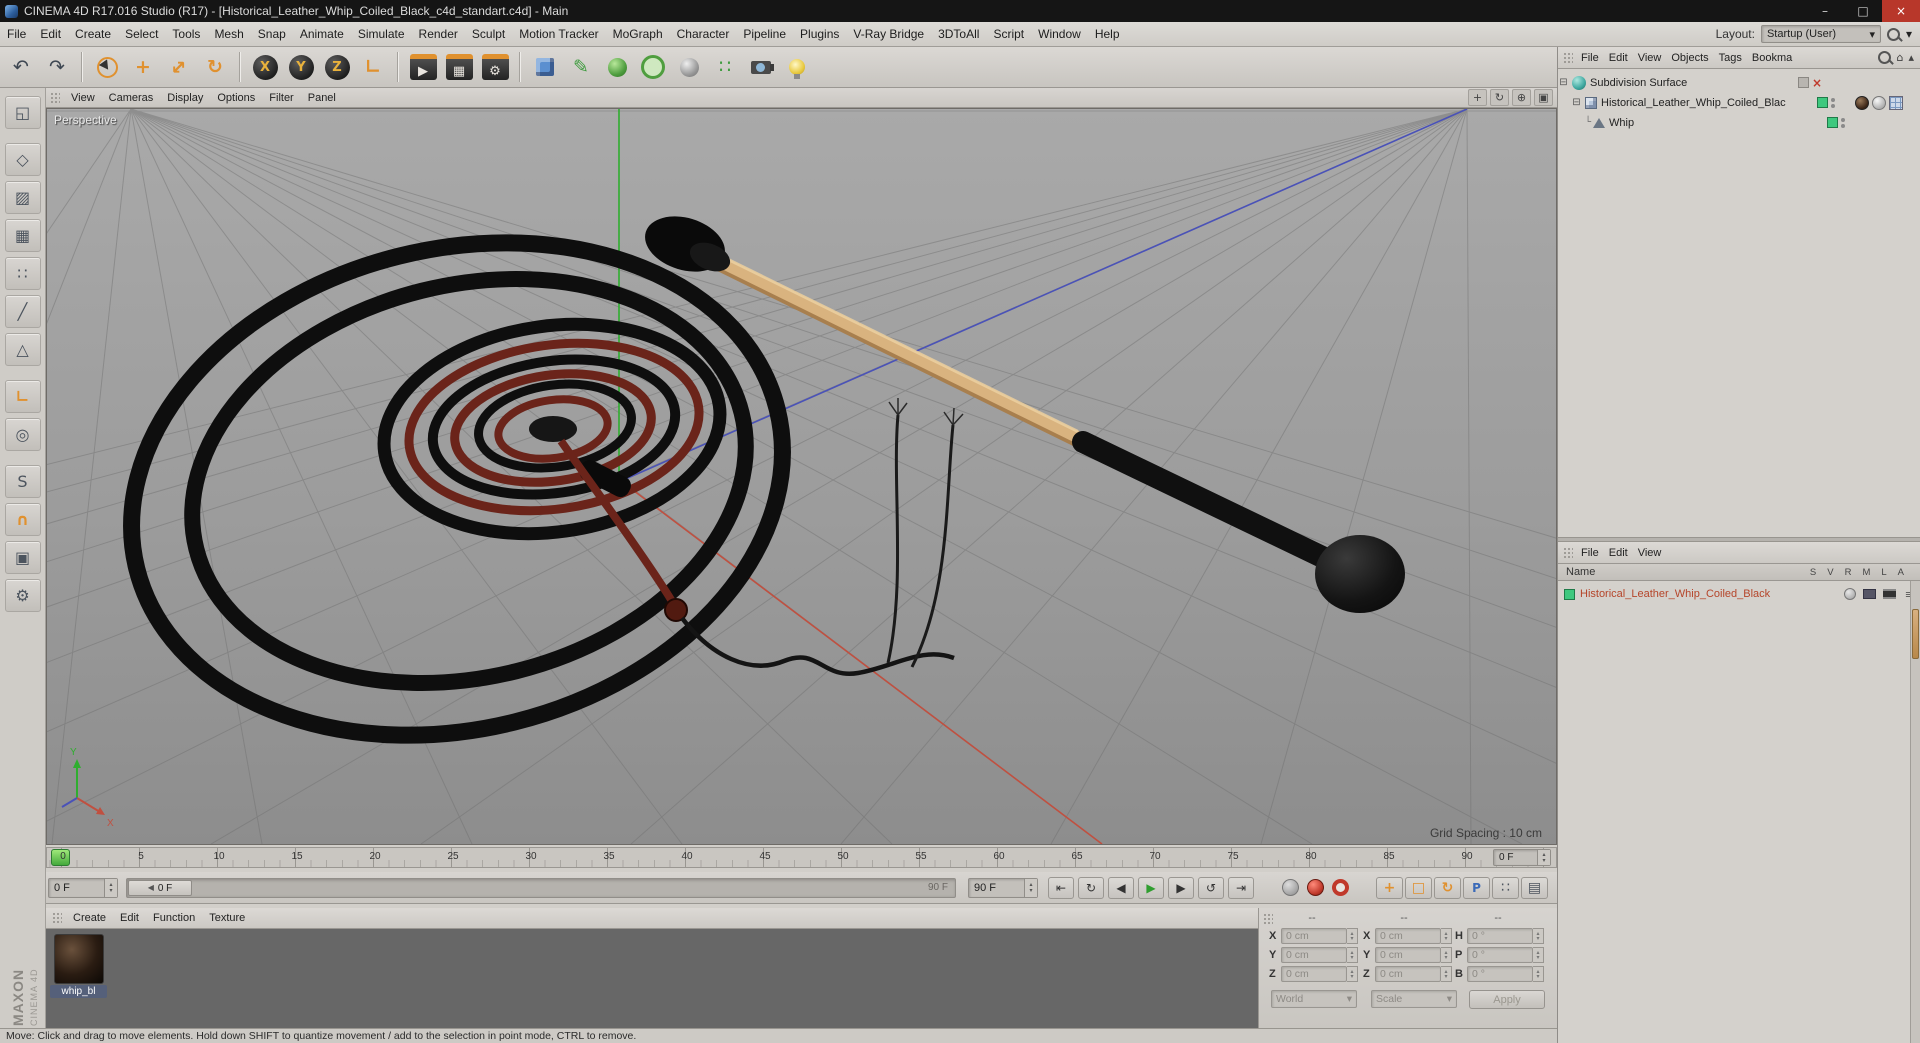  What do you see at coordinates (22, 481) in the screenshot?
I see `snap-toggle-button: S` at bounding box center [22, 481].